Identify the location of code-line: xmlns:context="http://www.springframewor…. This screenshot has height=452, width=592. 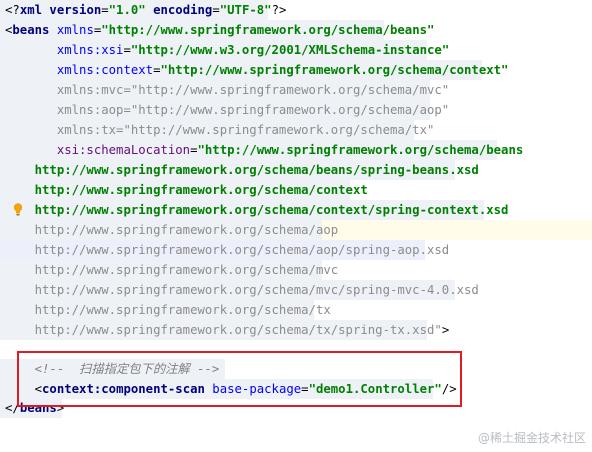
(257, 70).